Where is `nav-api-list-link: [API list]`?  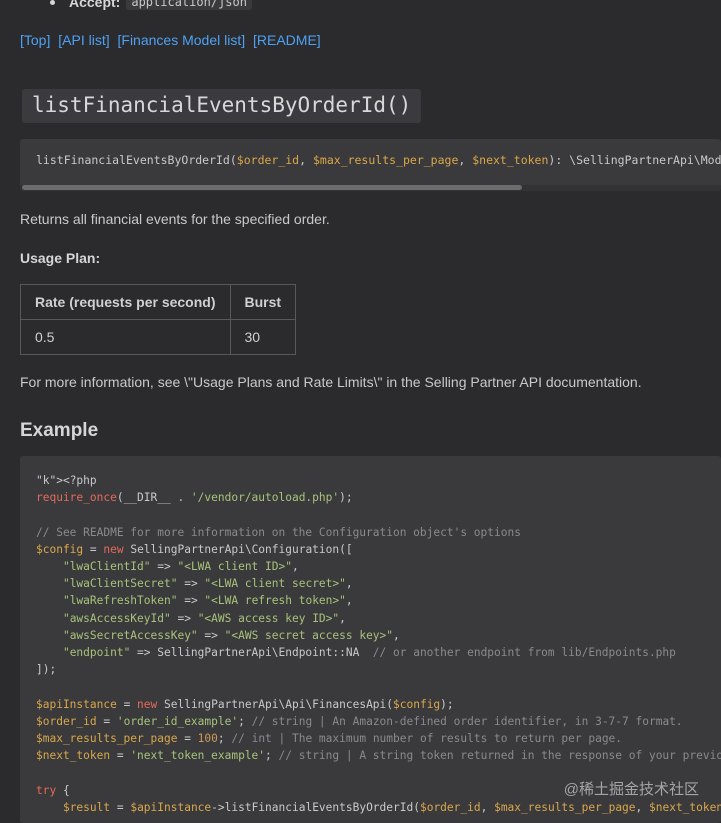 nav-api-list-link: [API list] is located at coordinates (83, 40).